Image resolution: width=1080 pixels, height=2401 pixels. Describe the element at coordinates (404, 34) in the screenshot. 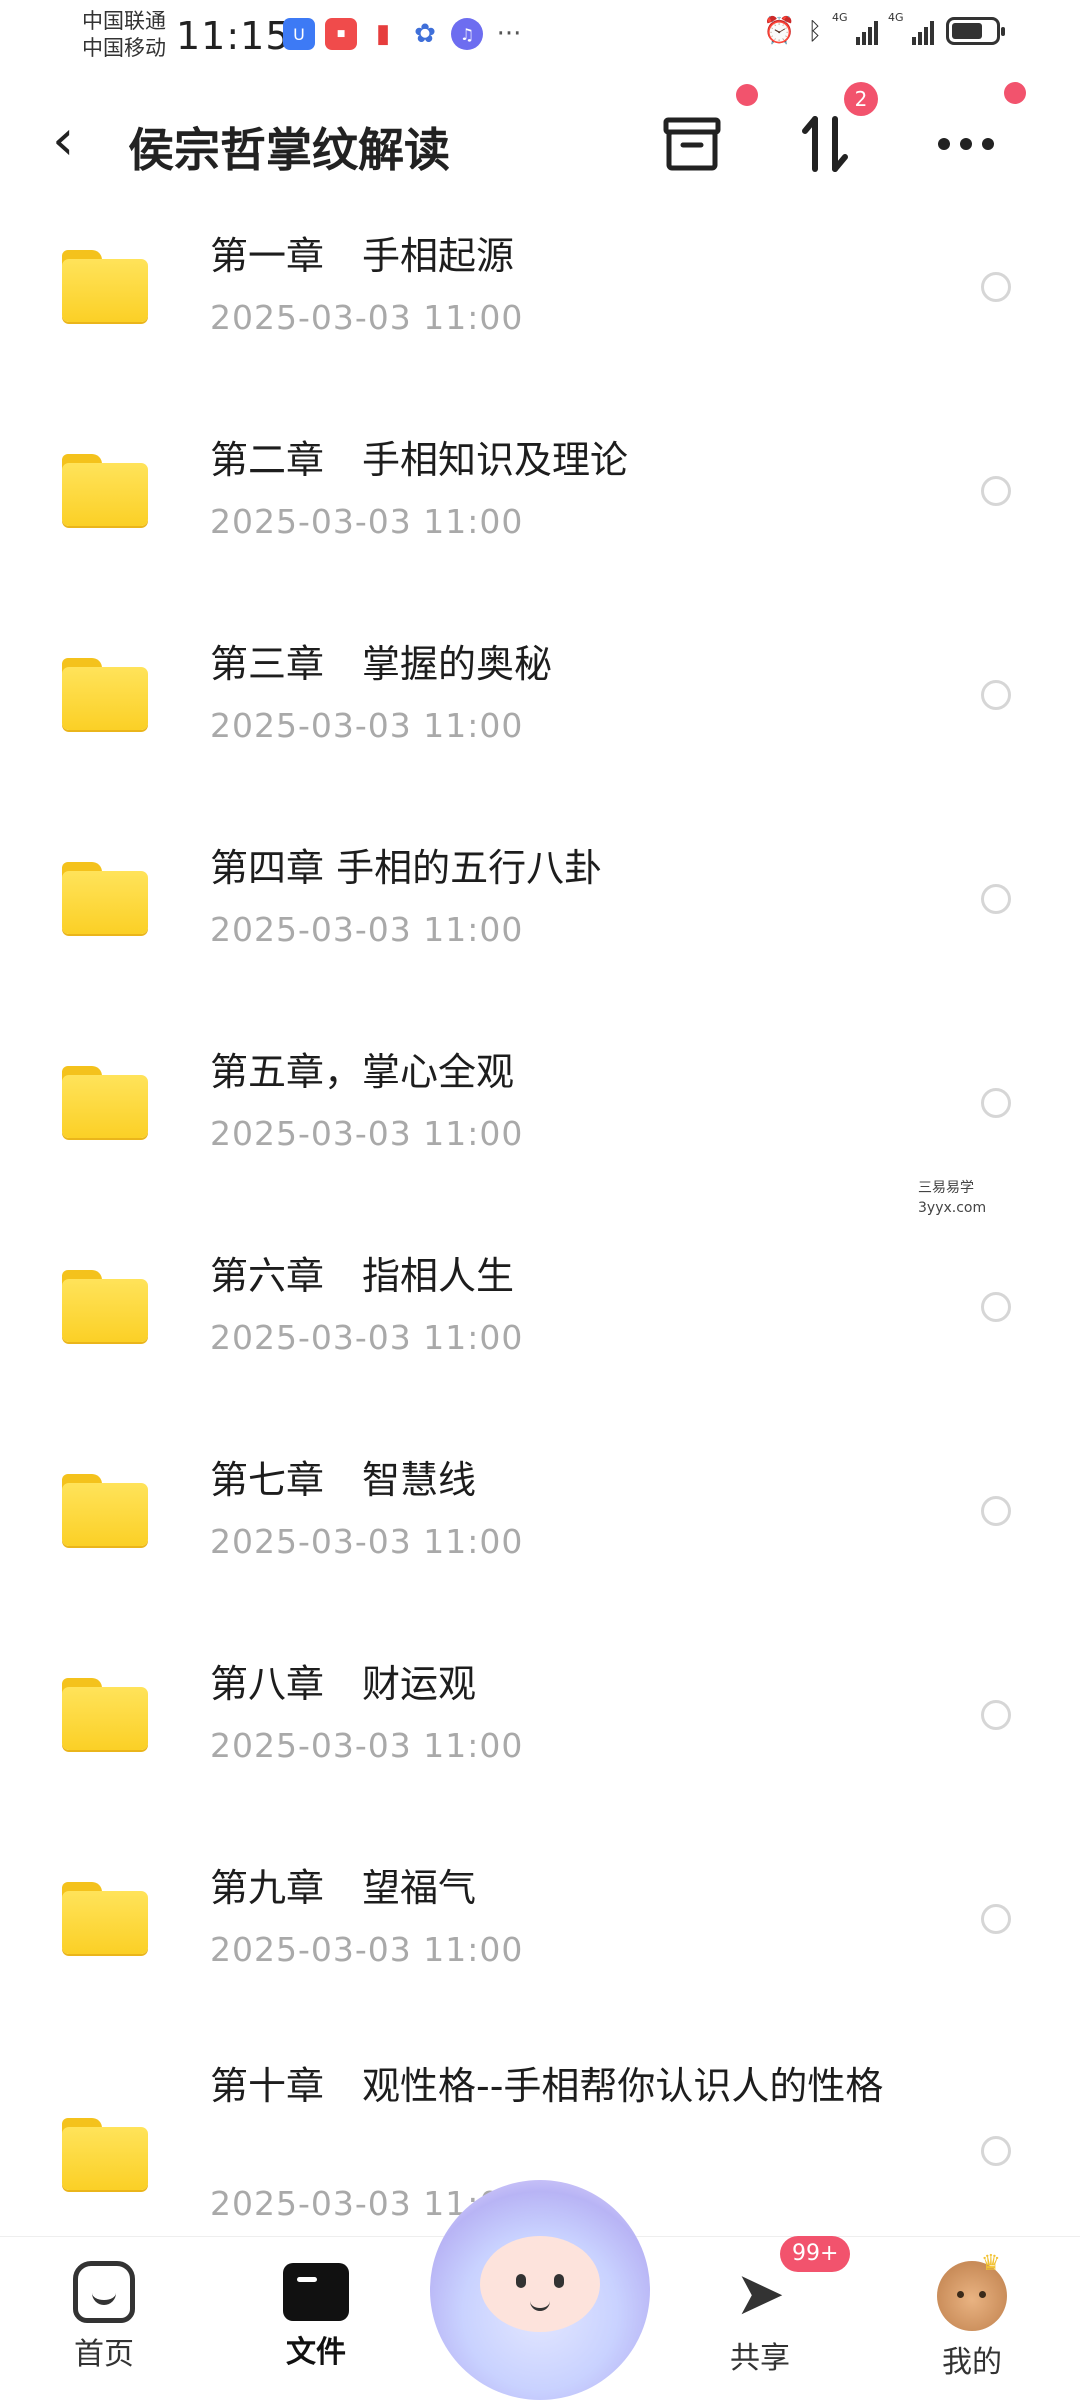

I see `notification-icons: U ■ ▮ ✿ ♫ ···` at that location.